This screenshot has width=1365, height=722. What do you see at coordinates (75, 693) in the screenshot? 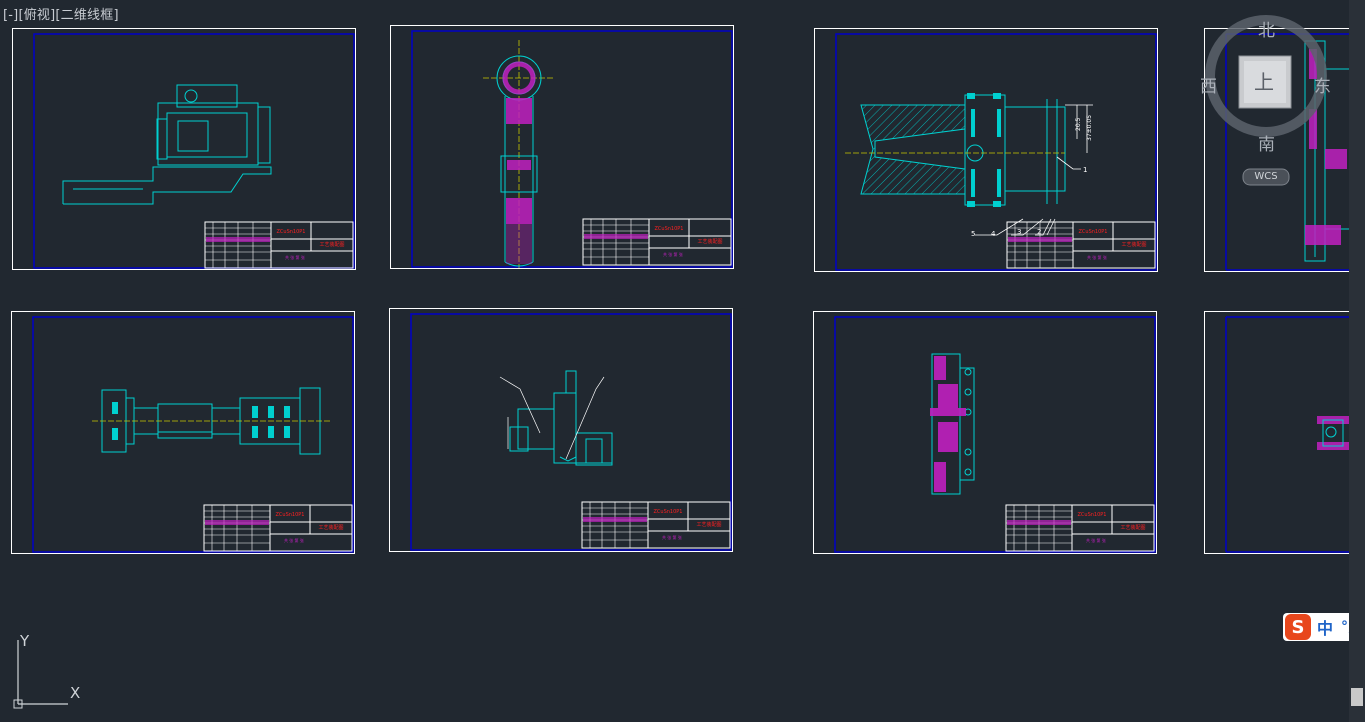
I see `ucs-x-label: X` at bounding box center [75, 693].